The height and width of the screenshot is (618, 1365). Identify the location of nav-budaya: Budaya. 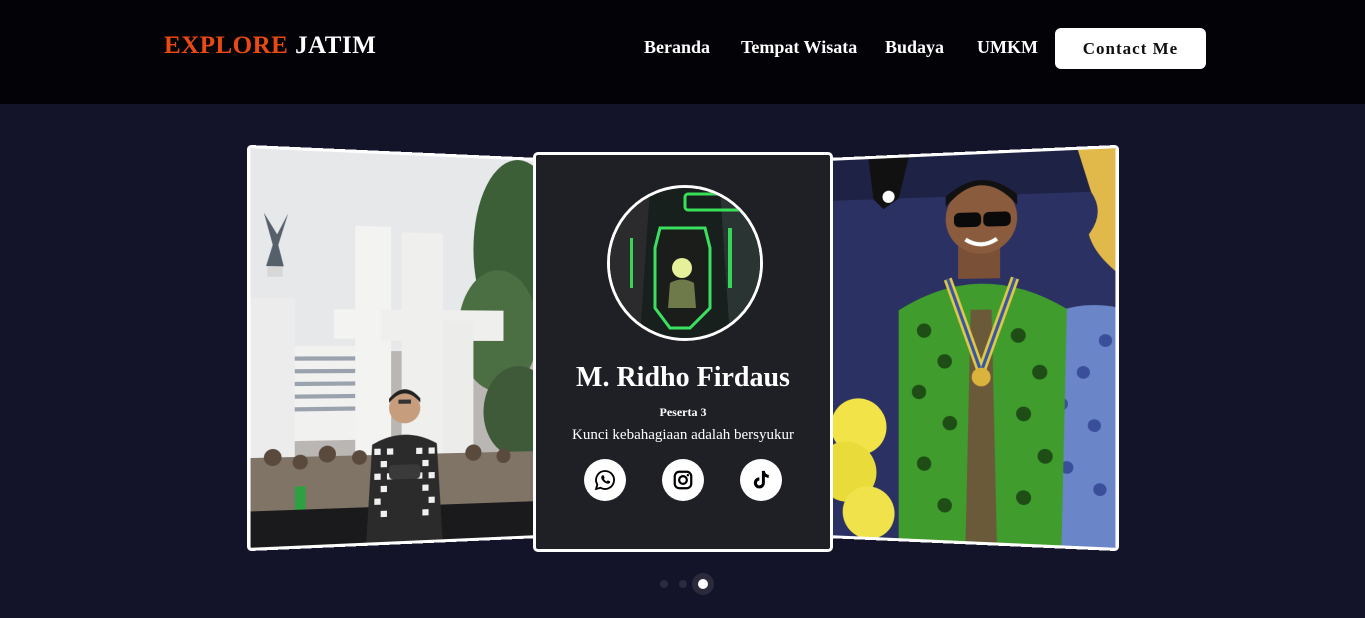
(914, 47).